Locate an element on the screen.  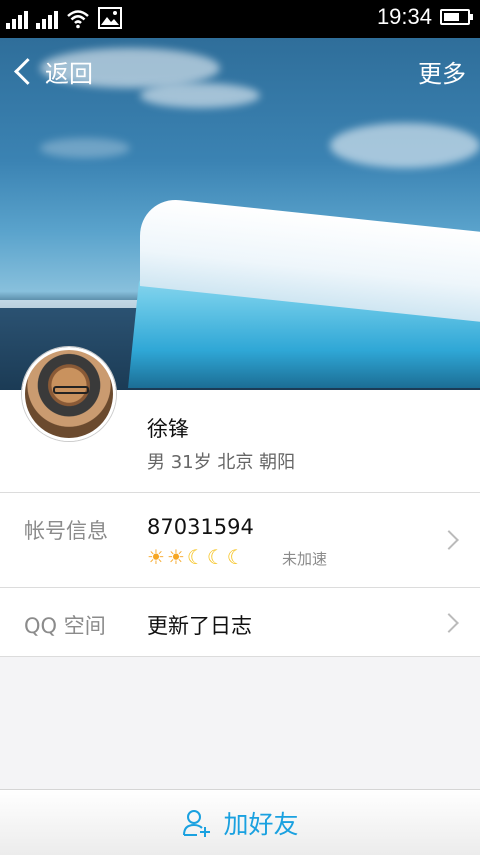
image-notification-icon is located at coordinates (110, 18).